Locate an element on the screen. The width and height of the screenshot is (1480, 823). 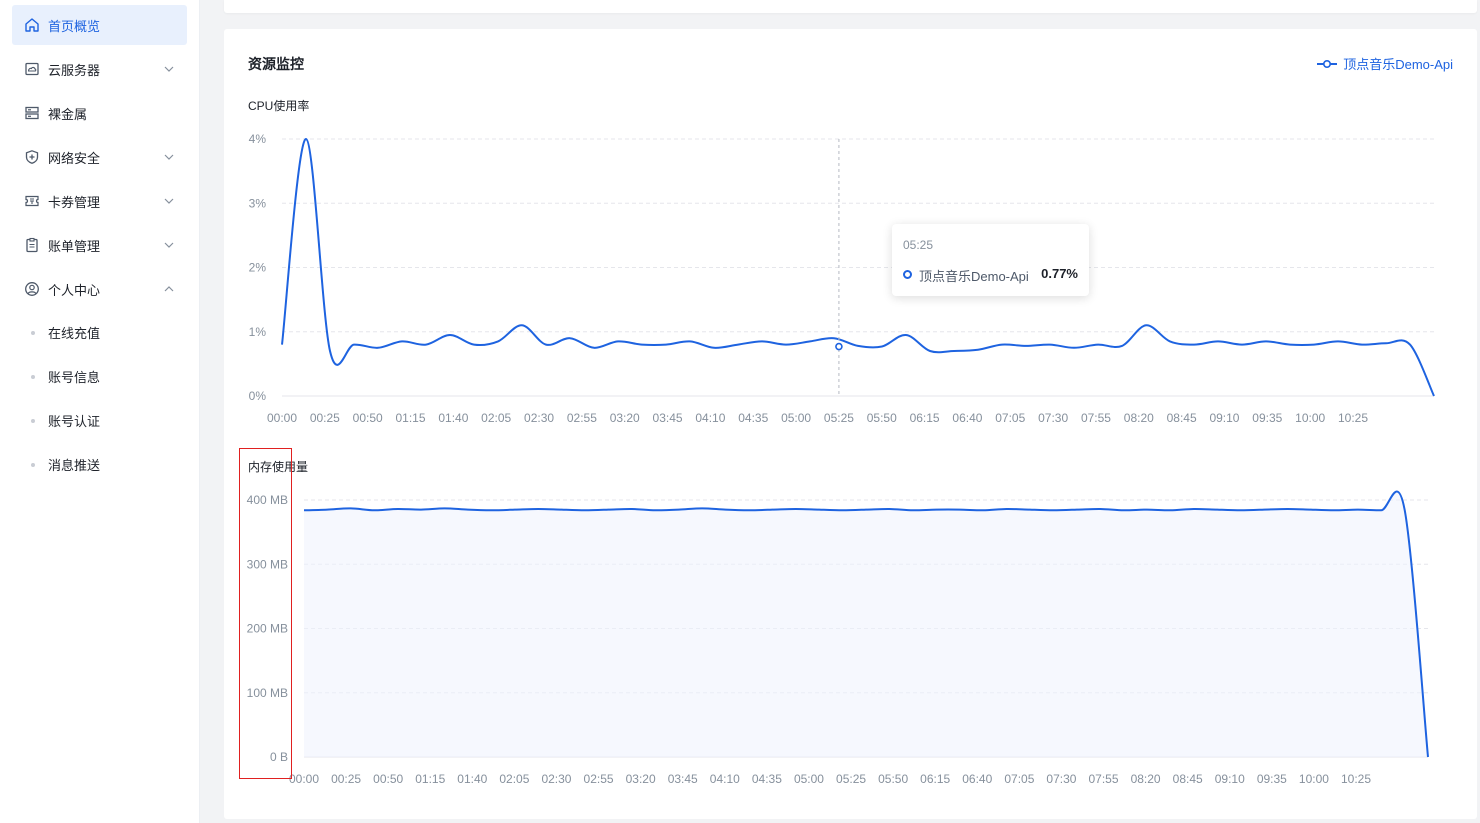
sidebar-item-coupons: 卡券管理 is located at coordinates (99, 201).